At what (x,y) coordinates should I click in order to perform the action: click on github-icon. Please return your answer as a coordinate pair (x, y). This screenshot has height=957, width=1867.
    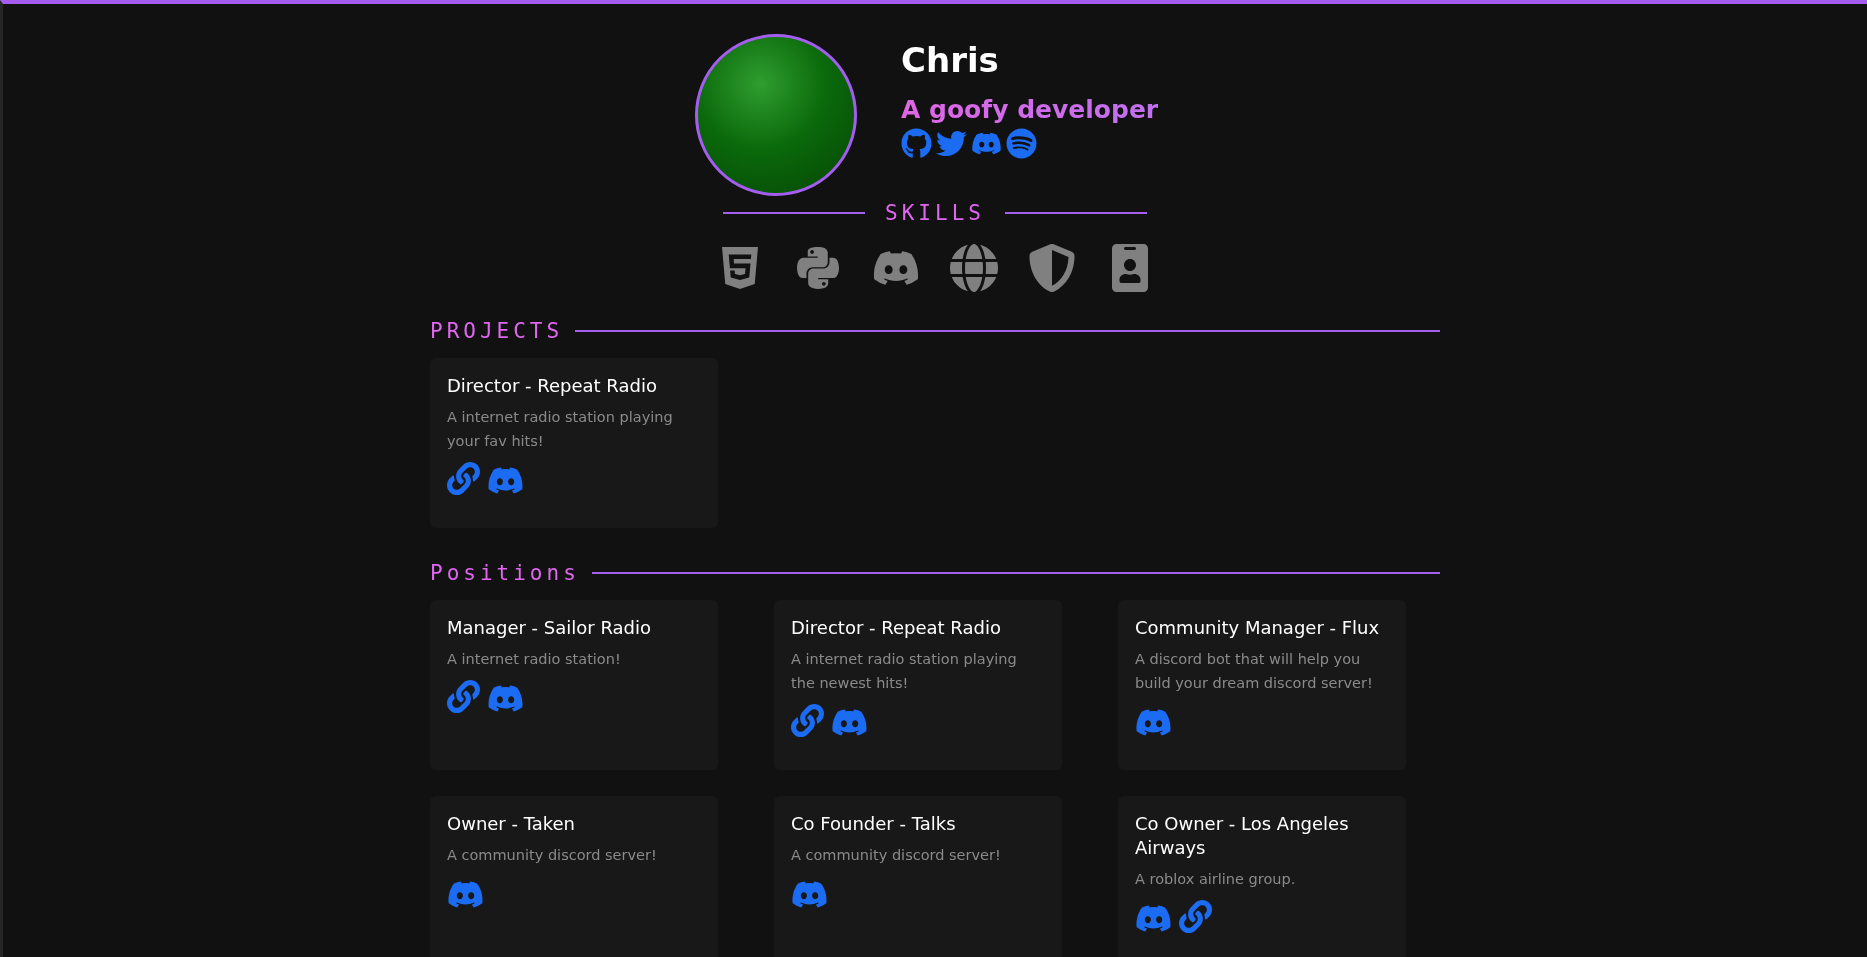
    Looking at the image, I should click on (916, 143).